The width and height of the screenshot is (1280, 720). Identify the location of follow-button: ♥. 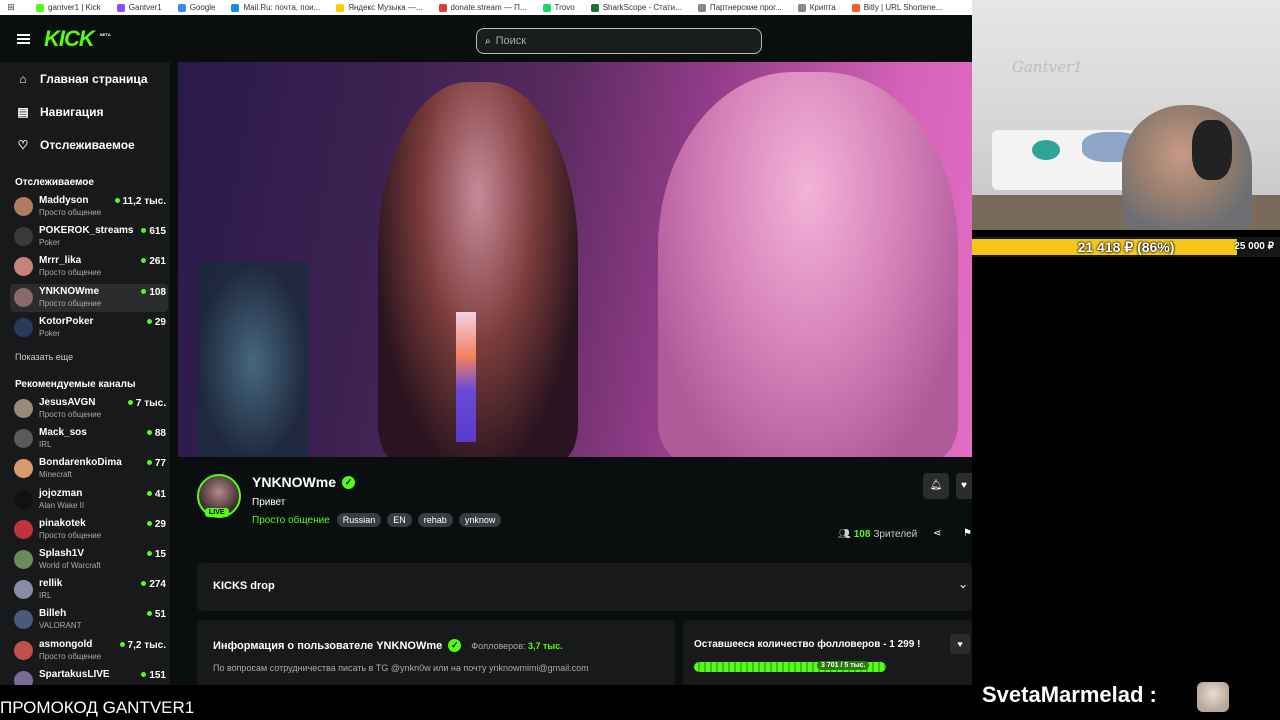
(964, 486).